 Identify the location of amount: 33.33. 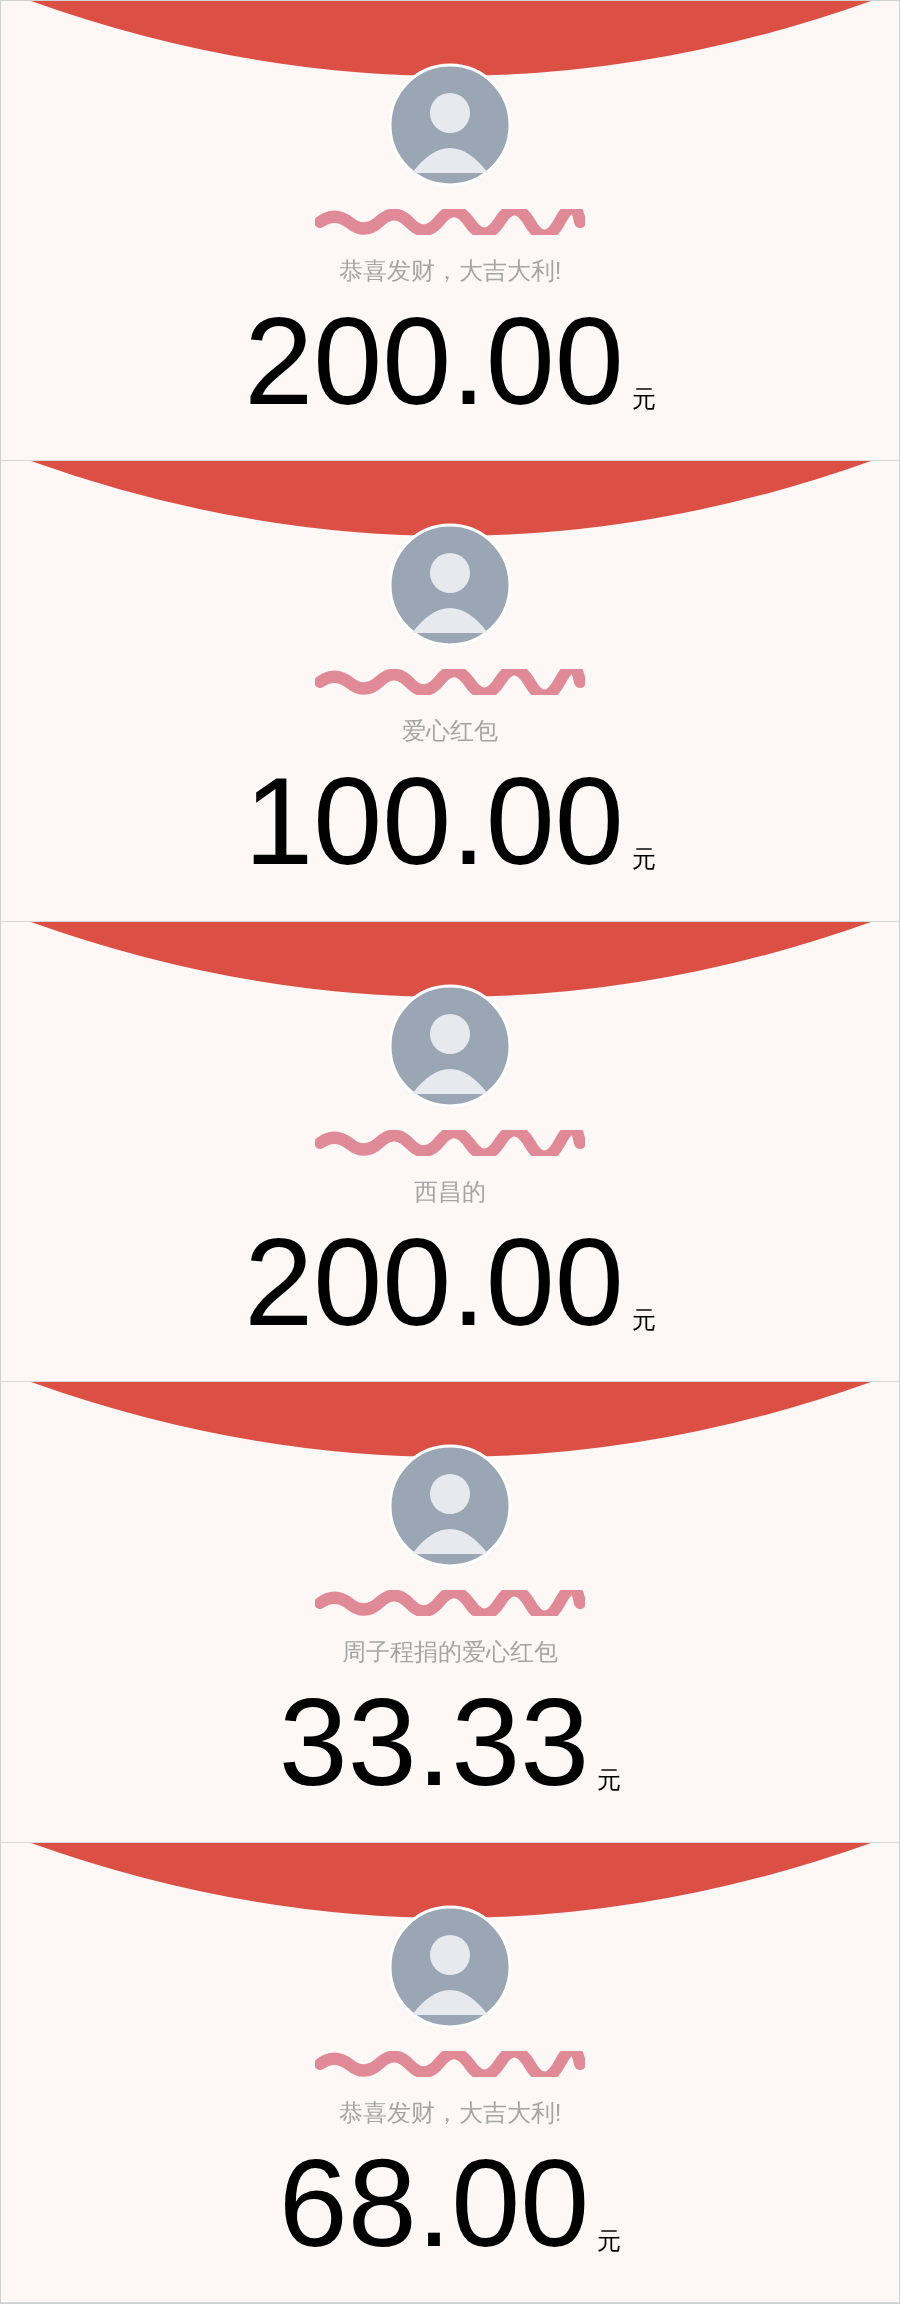
(434, 1742).